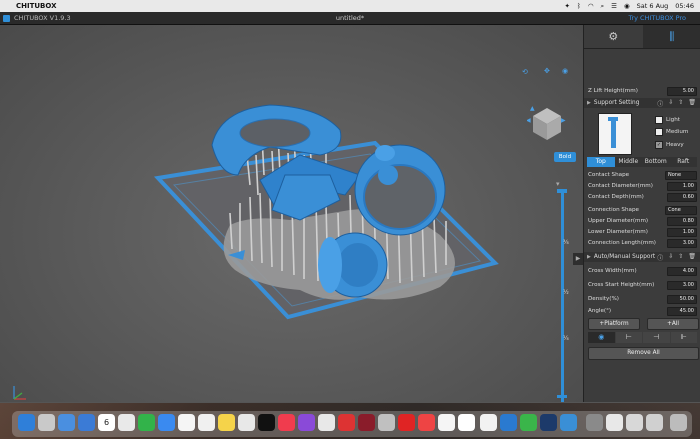 Image resolution: width=700 pixels, height=439 pixels. Describe the element at coordinates (578, 259) in the screenshot. I see `panel-collapse-button: ▶` at that location.